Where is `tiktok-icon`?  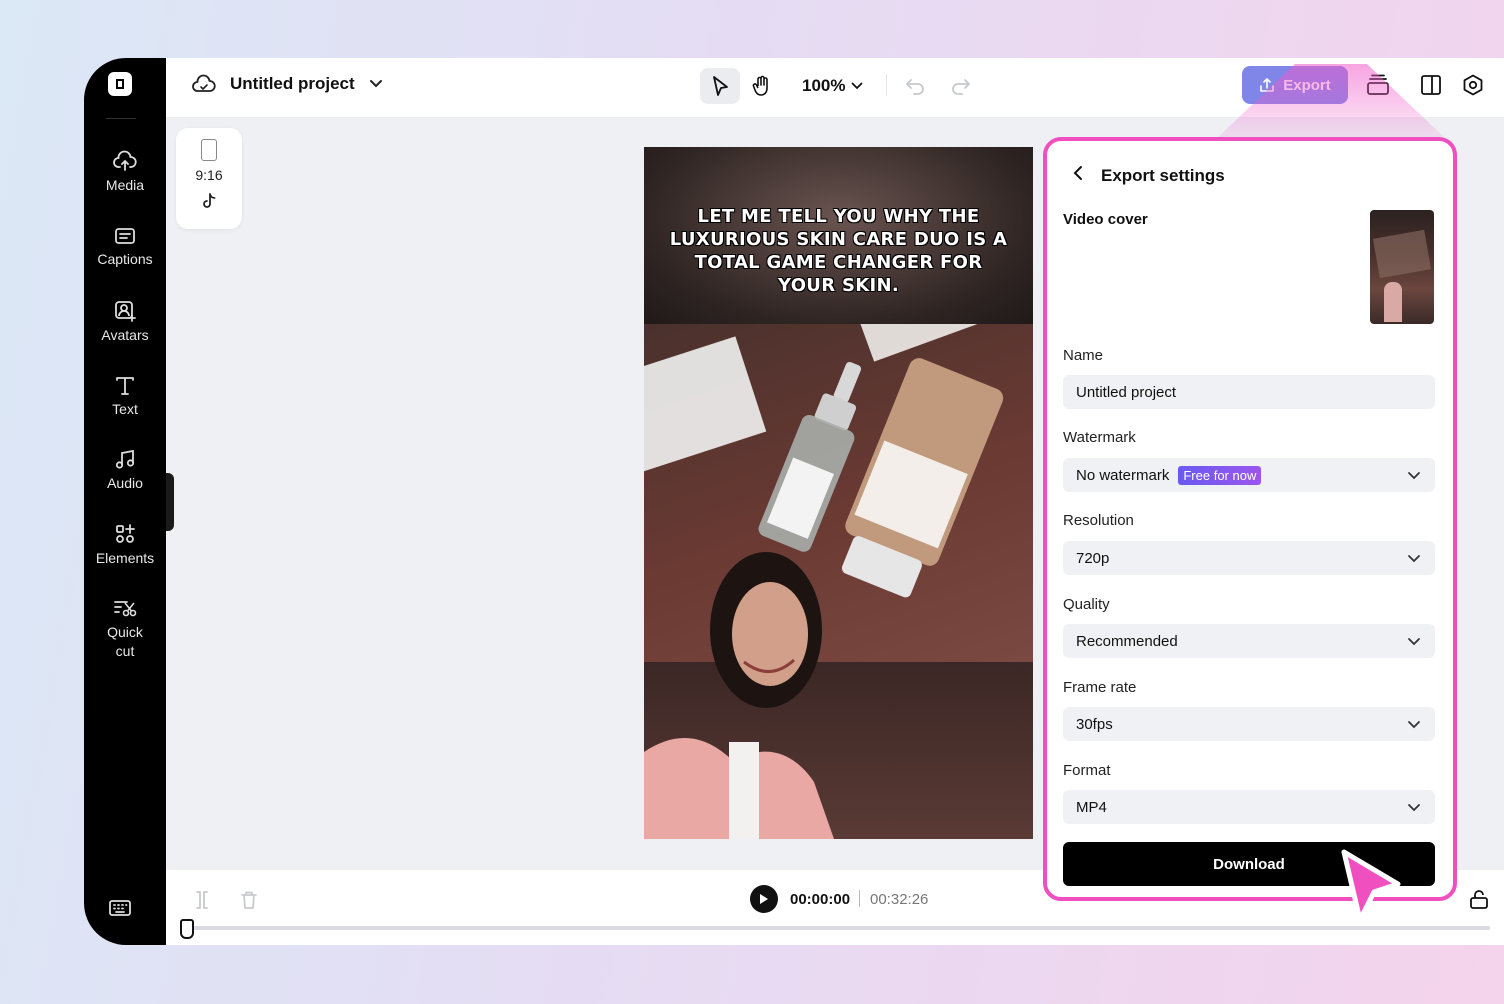 tiktok-icon is located at coordinates (209, 202).